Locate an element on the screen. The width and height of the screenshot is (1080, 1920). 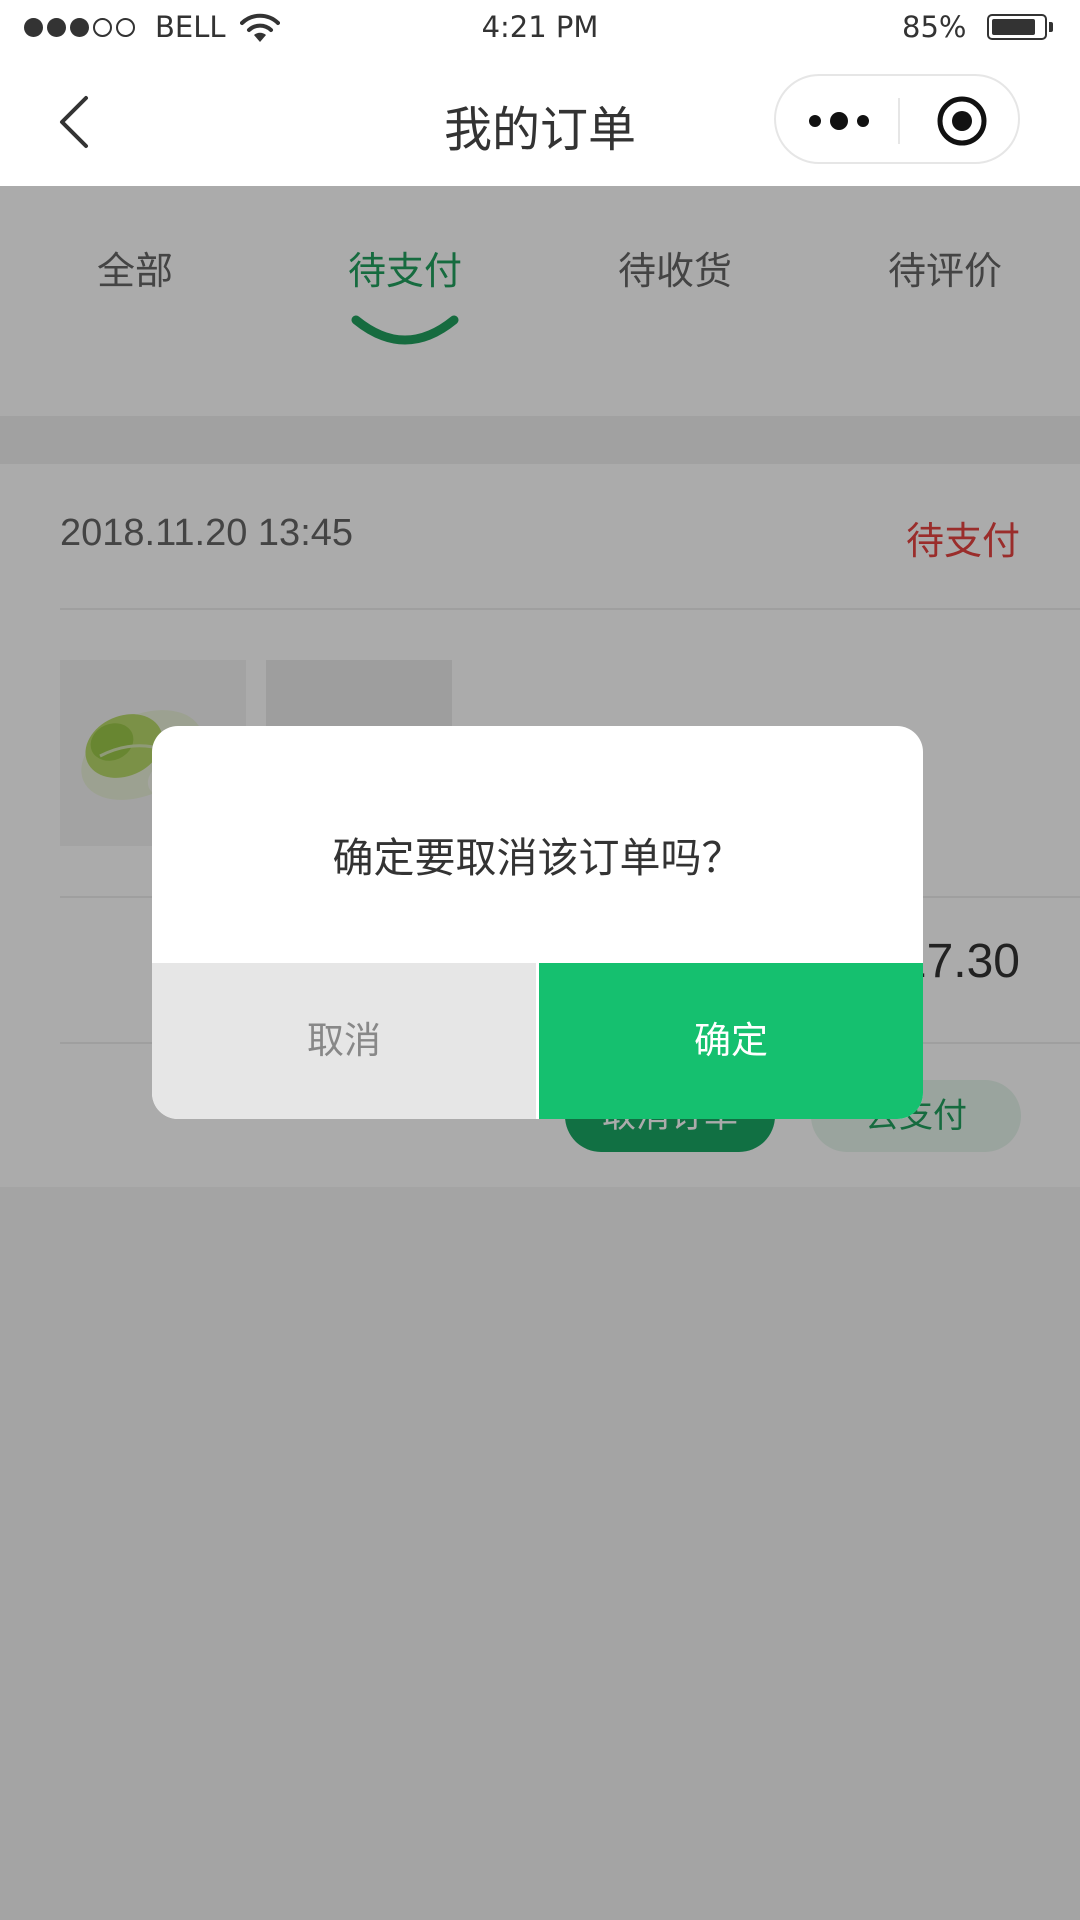
status-bar: BELL 4:21 PM 85% is located at coordinates (540, 27).